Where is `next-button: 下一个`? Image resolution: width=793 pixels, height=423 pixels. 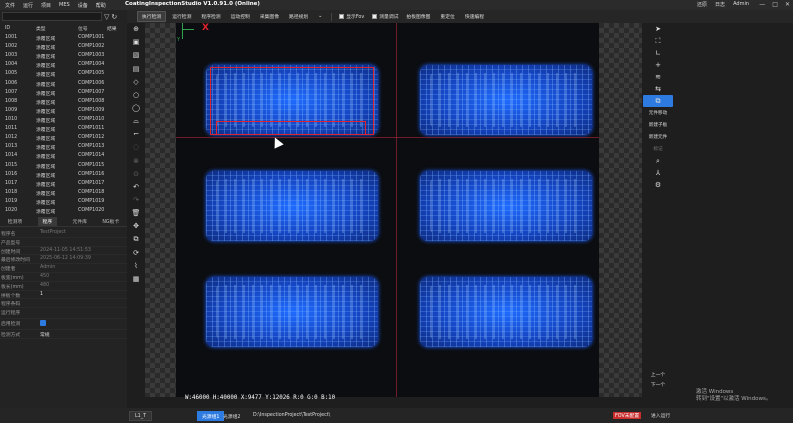
next-button: 下一个 is located at coordinates (658, 384).